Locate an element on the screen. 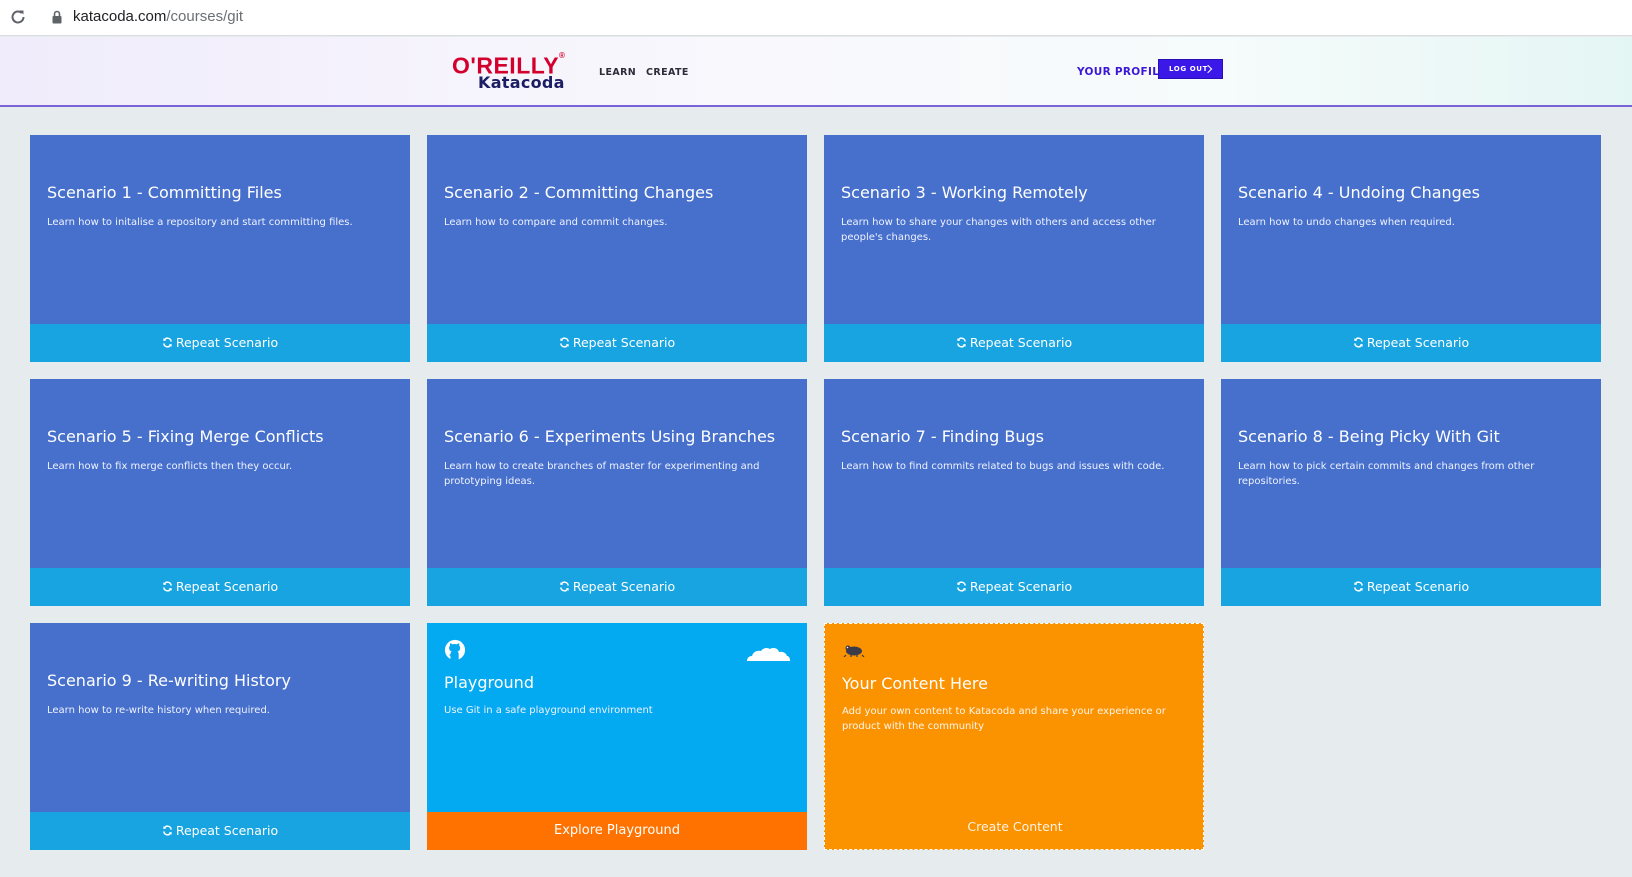 This screenshot has height=877, width=1632. scenario-title: Scenario 7 - Finding Bugs is located at coordinates (942, 436).